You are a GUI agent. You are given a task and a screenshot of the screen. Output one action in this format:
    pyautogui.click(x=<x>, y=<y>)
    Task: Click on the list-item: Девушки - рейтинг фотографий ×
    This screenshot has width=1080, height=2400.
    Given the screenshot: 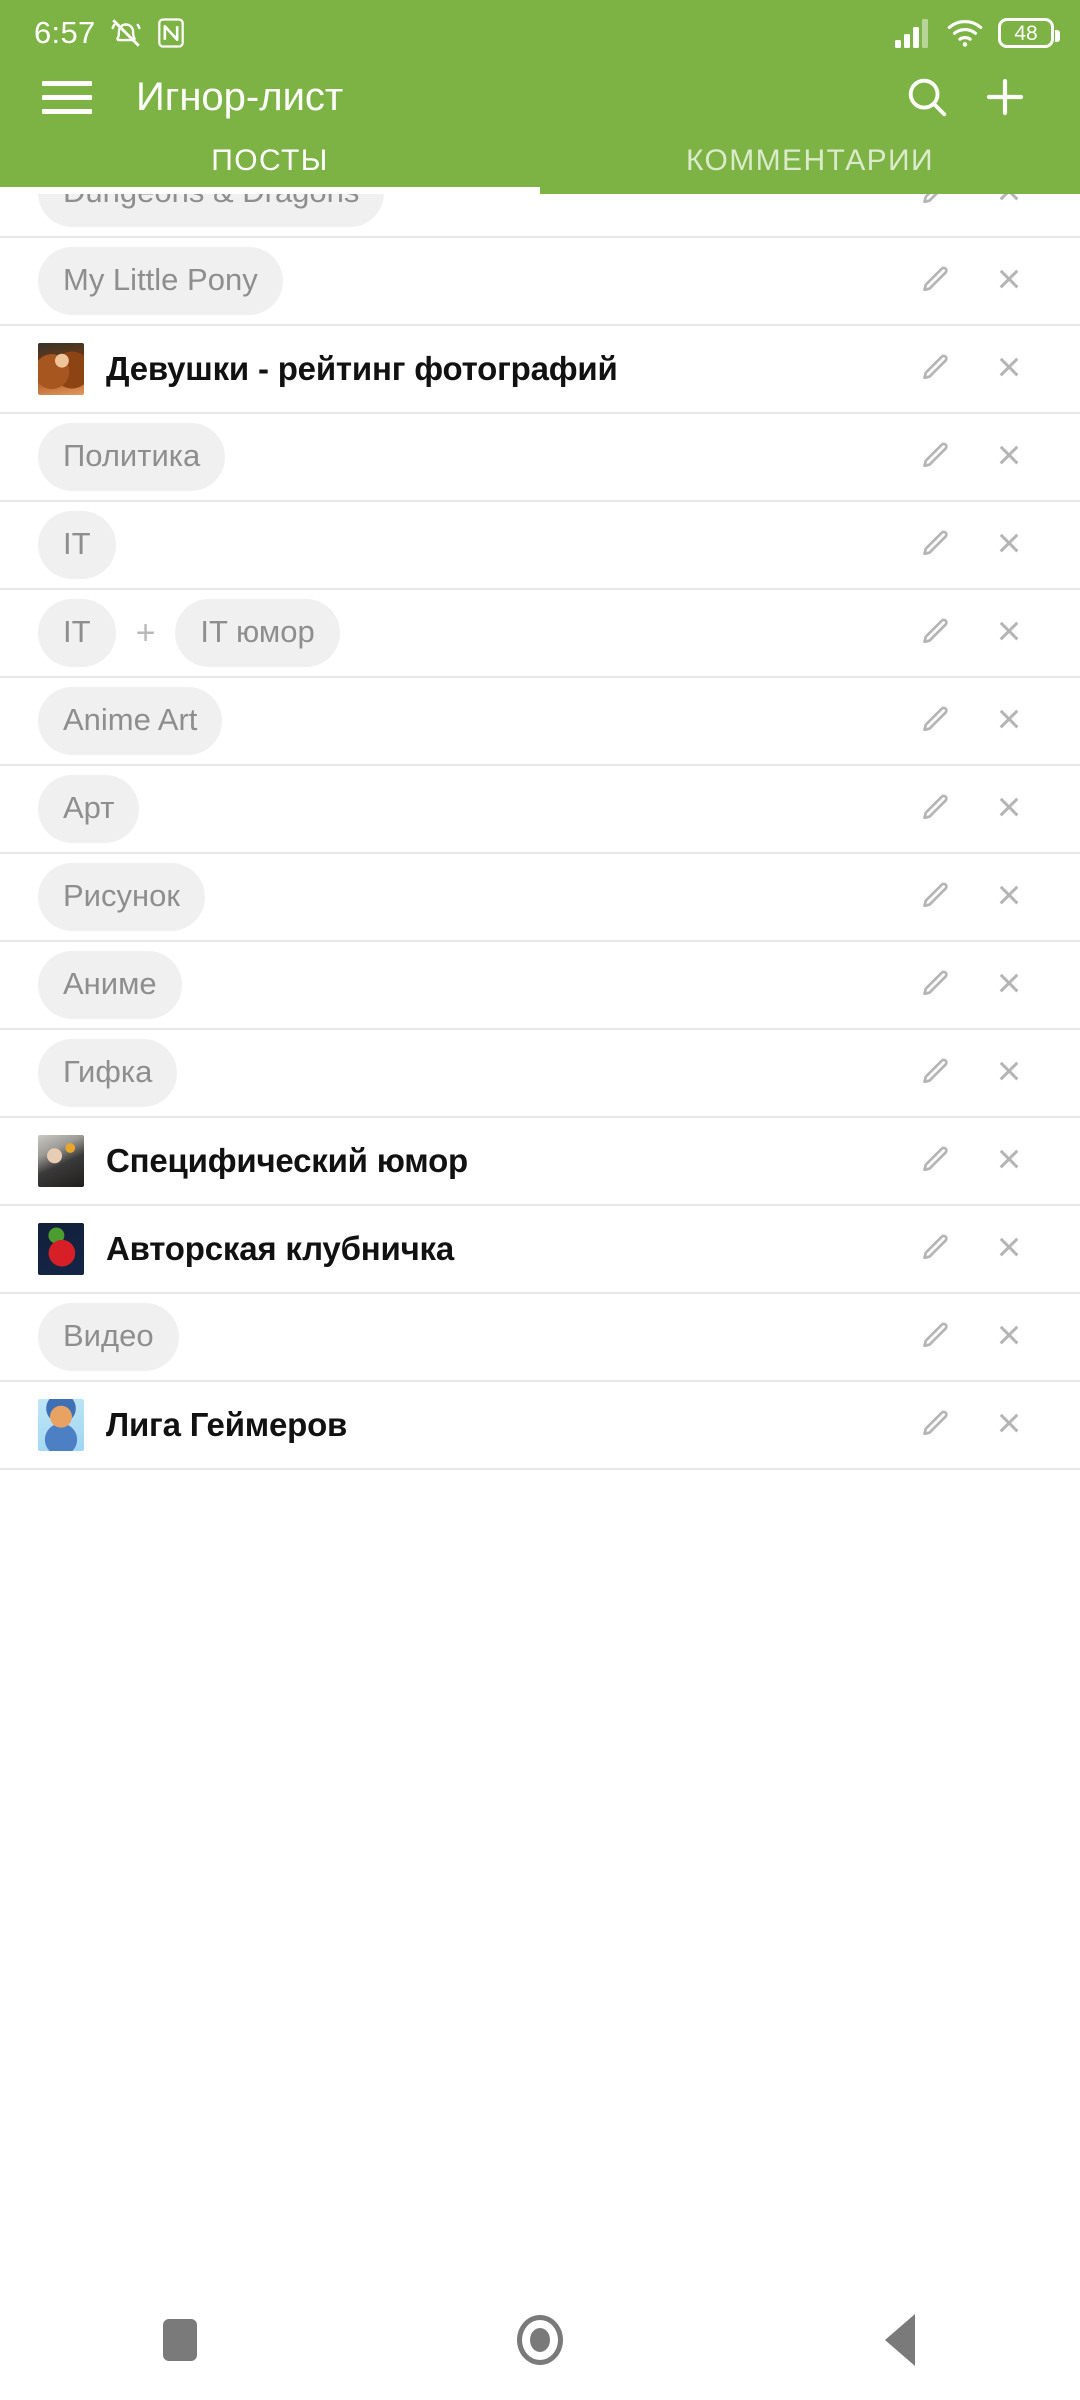 What is the action you would take?
    pyautogui.click(x=540, y=370)
    